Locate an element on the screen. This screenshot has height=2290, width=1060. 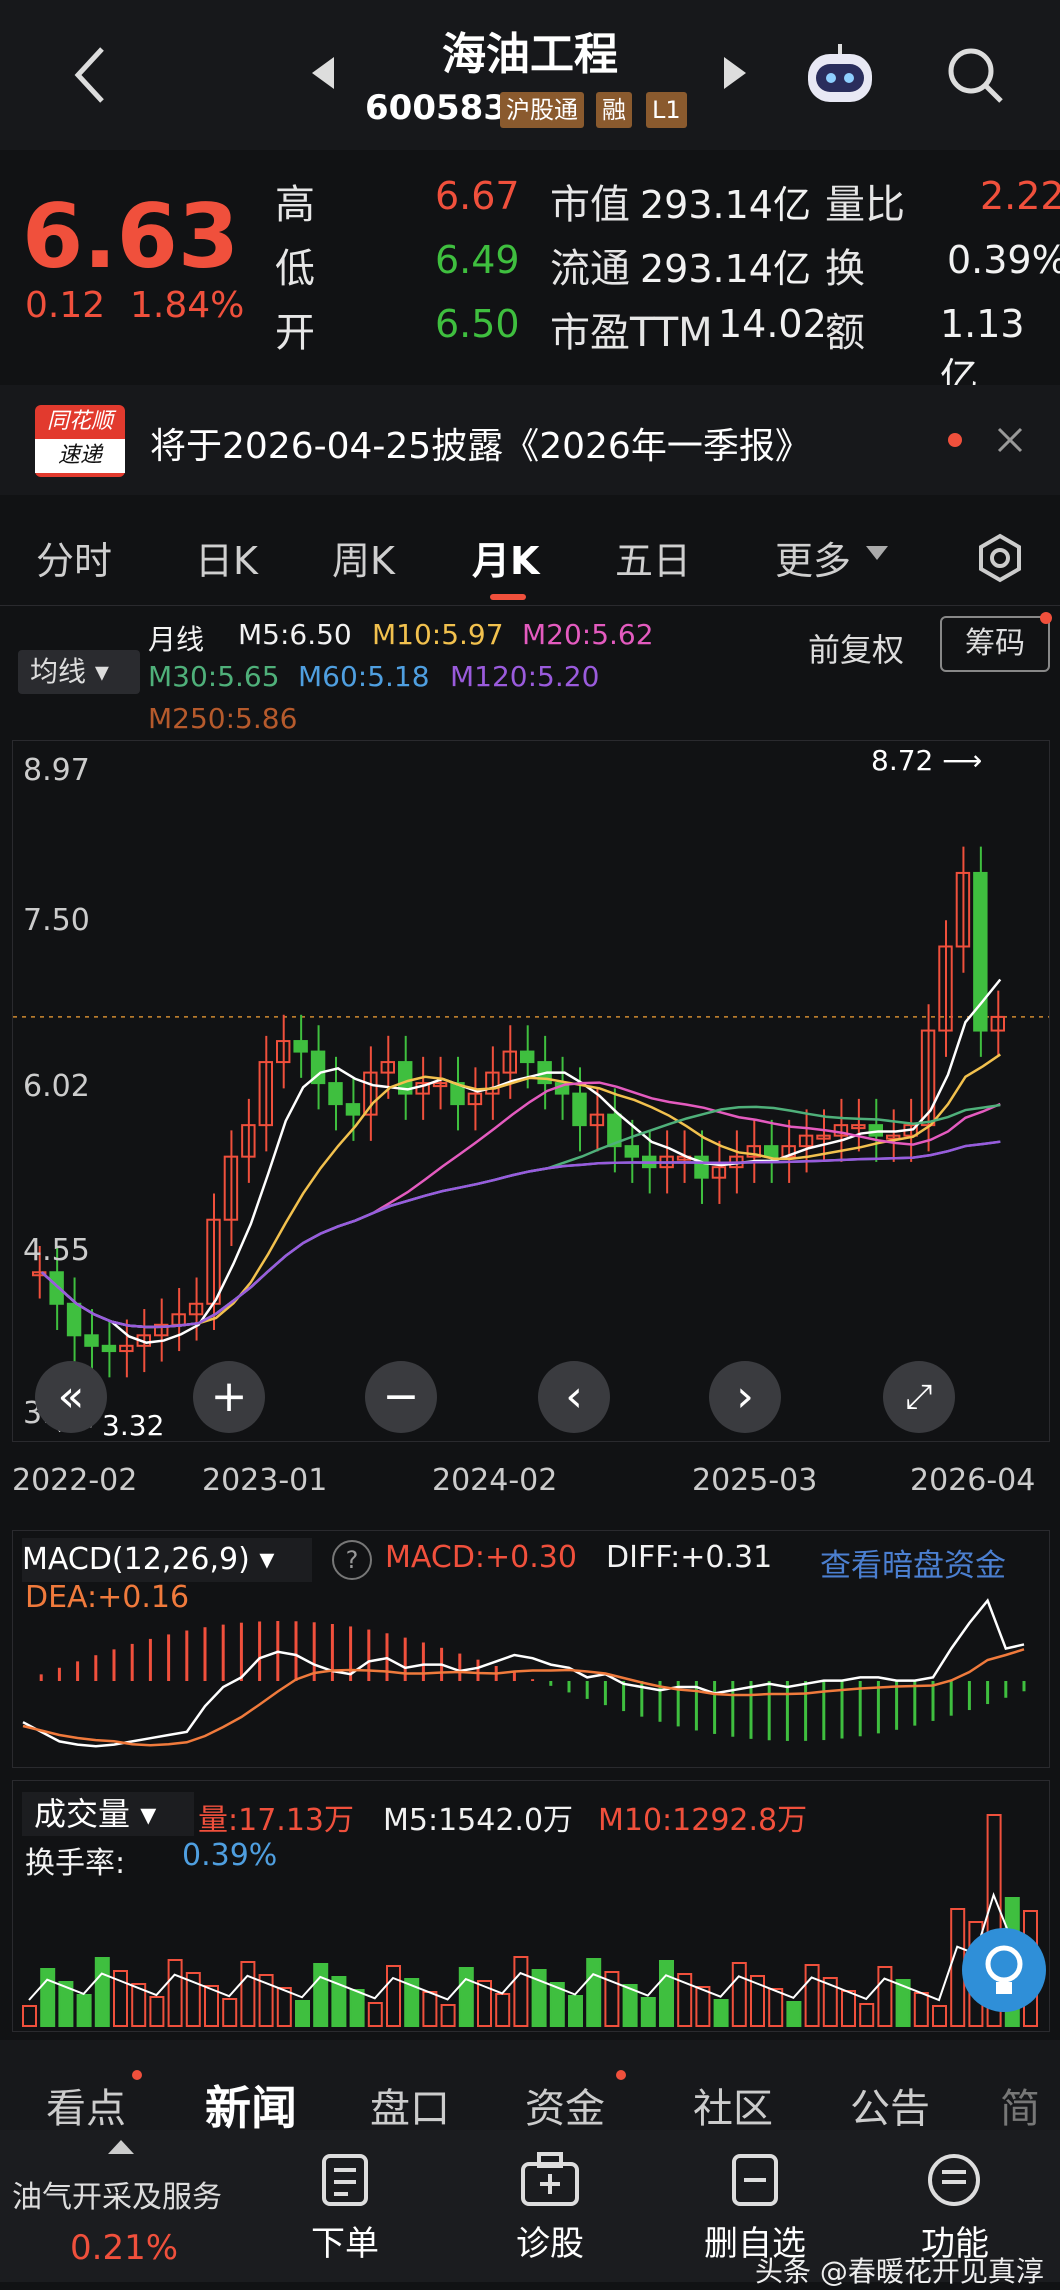
ma-m10: M10:5.97 is located at coordinates (438, 634).